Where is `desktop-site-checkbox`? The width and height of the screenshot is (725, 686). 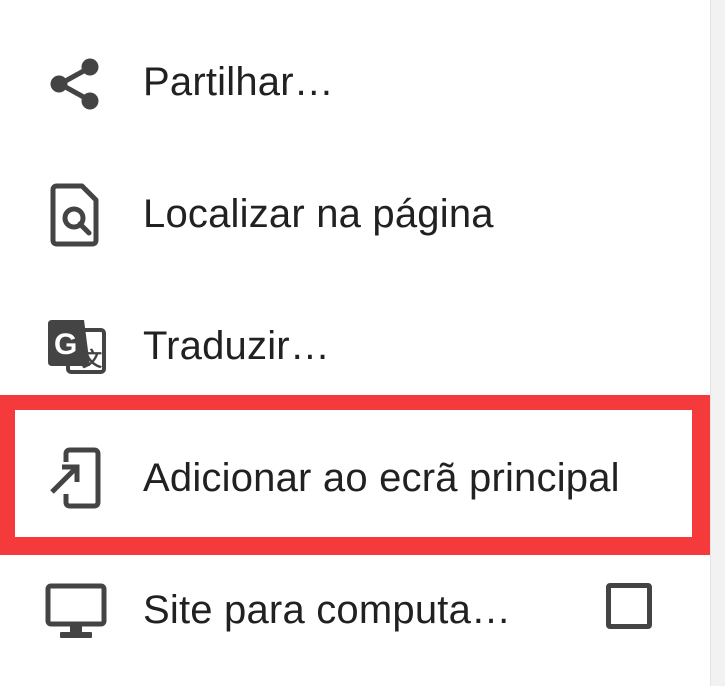 desktop-site-checkbox is located at coordinates (629, 606).